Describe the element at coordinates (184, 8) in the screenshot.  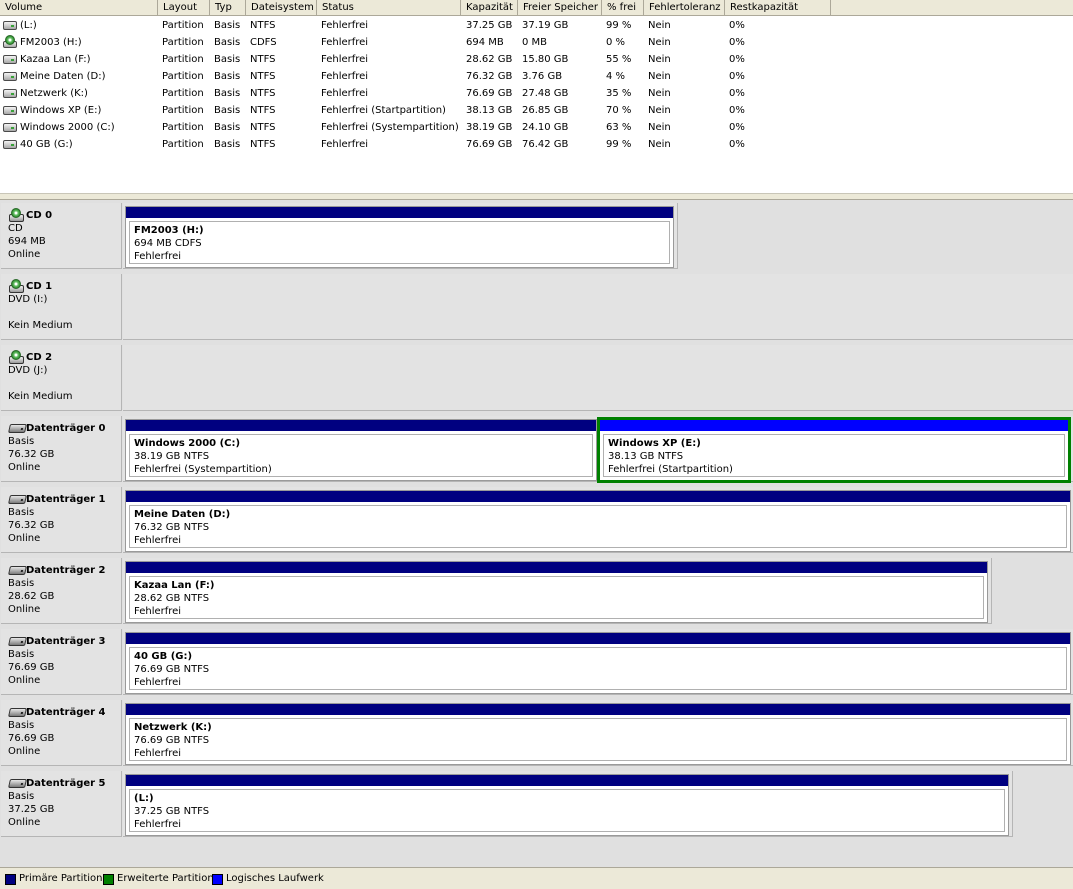
I see `column-header-layout: Layout` at that location.